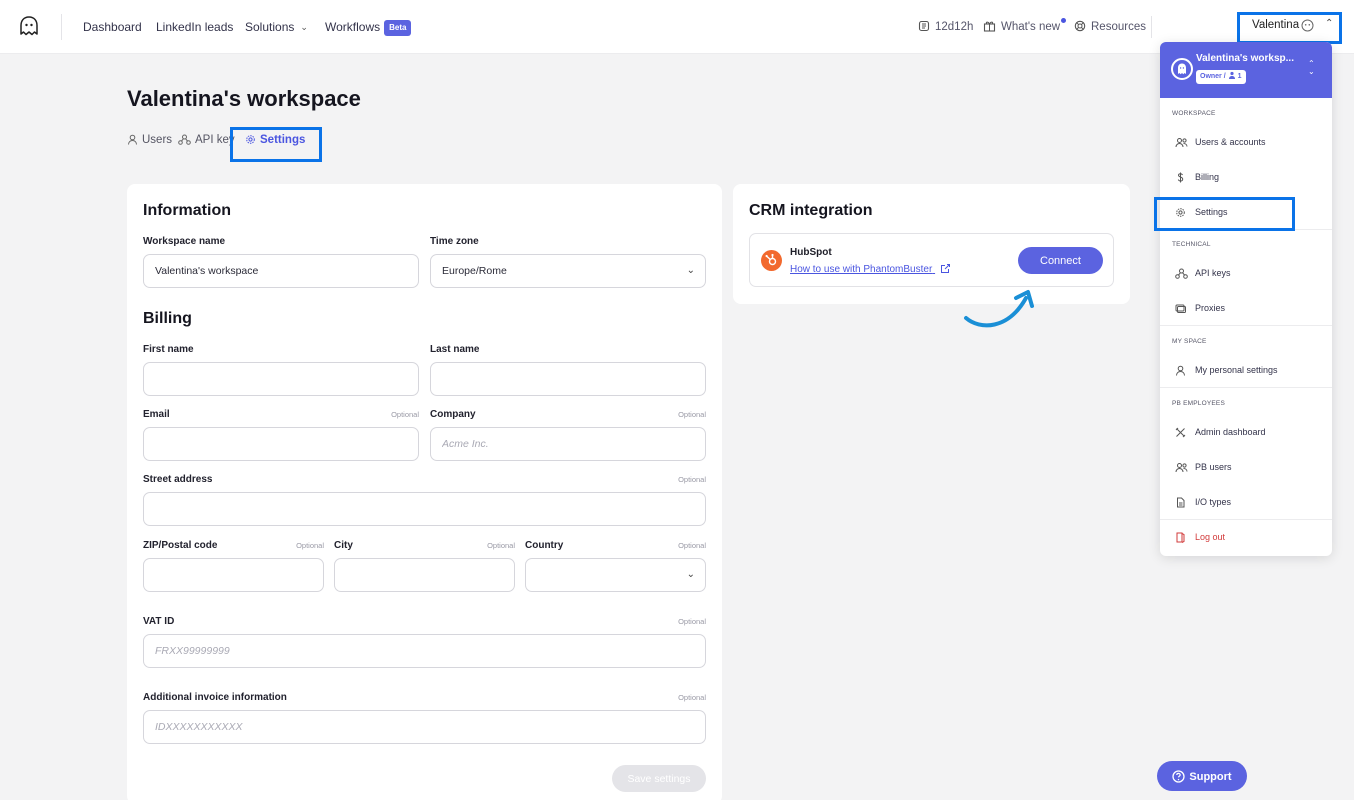 The width and height of the screenshot is (1354, 800). Describe the element at coordinates (157, 140) in the screenshot. I see `tab-users-label: Users` at that location.